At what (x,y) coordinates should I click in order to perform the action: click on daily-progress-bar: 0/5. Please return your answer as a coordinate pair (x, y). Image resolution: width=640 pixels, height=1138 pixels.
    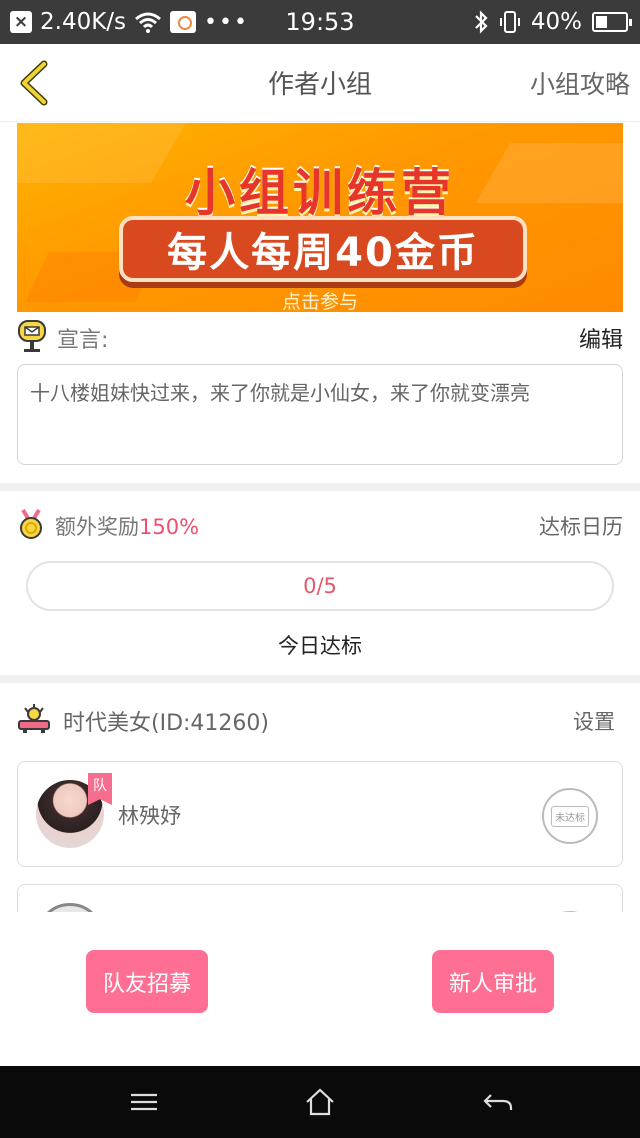
    Looking at the image, I should click on (320, 586).